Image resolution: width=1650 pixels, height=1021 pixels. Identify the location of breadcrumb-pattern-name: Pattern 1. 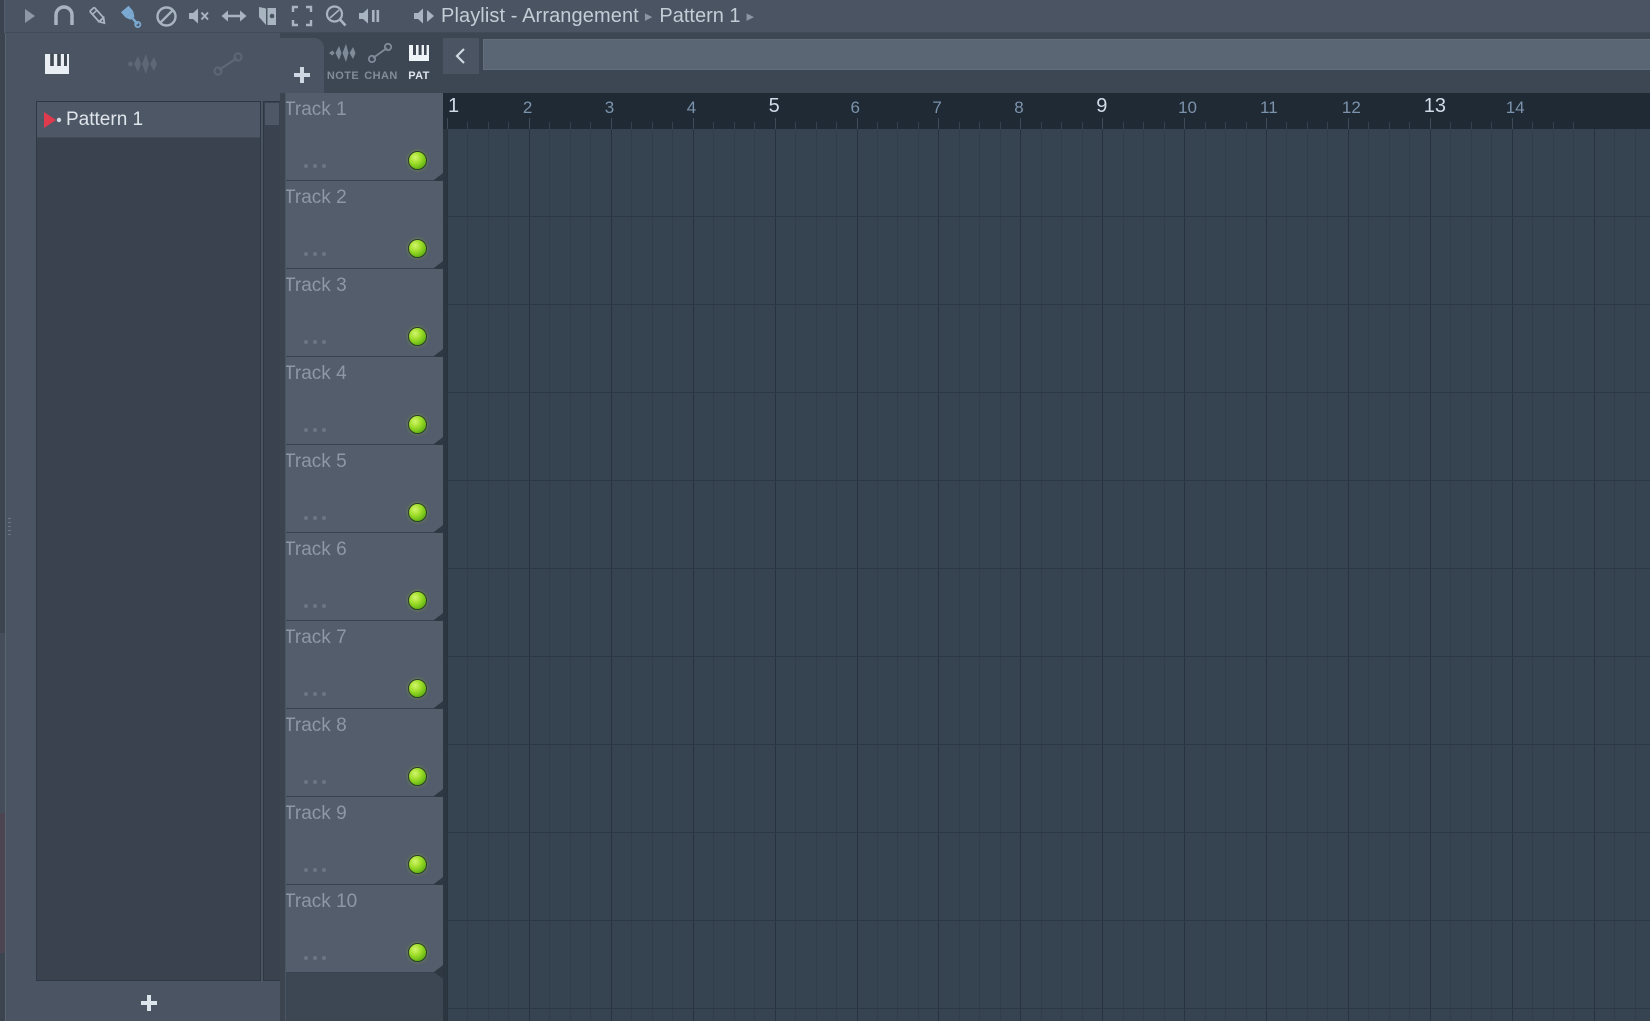
(700, 15).